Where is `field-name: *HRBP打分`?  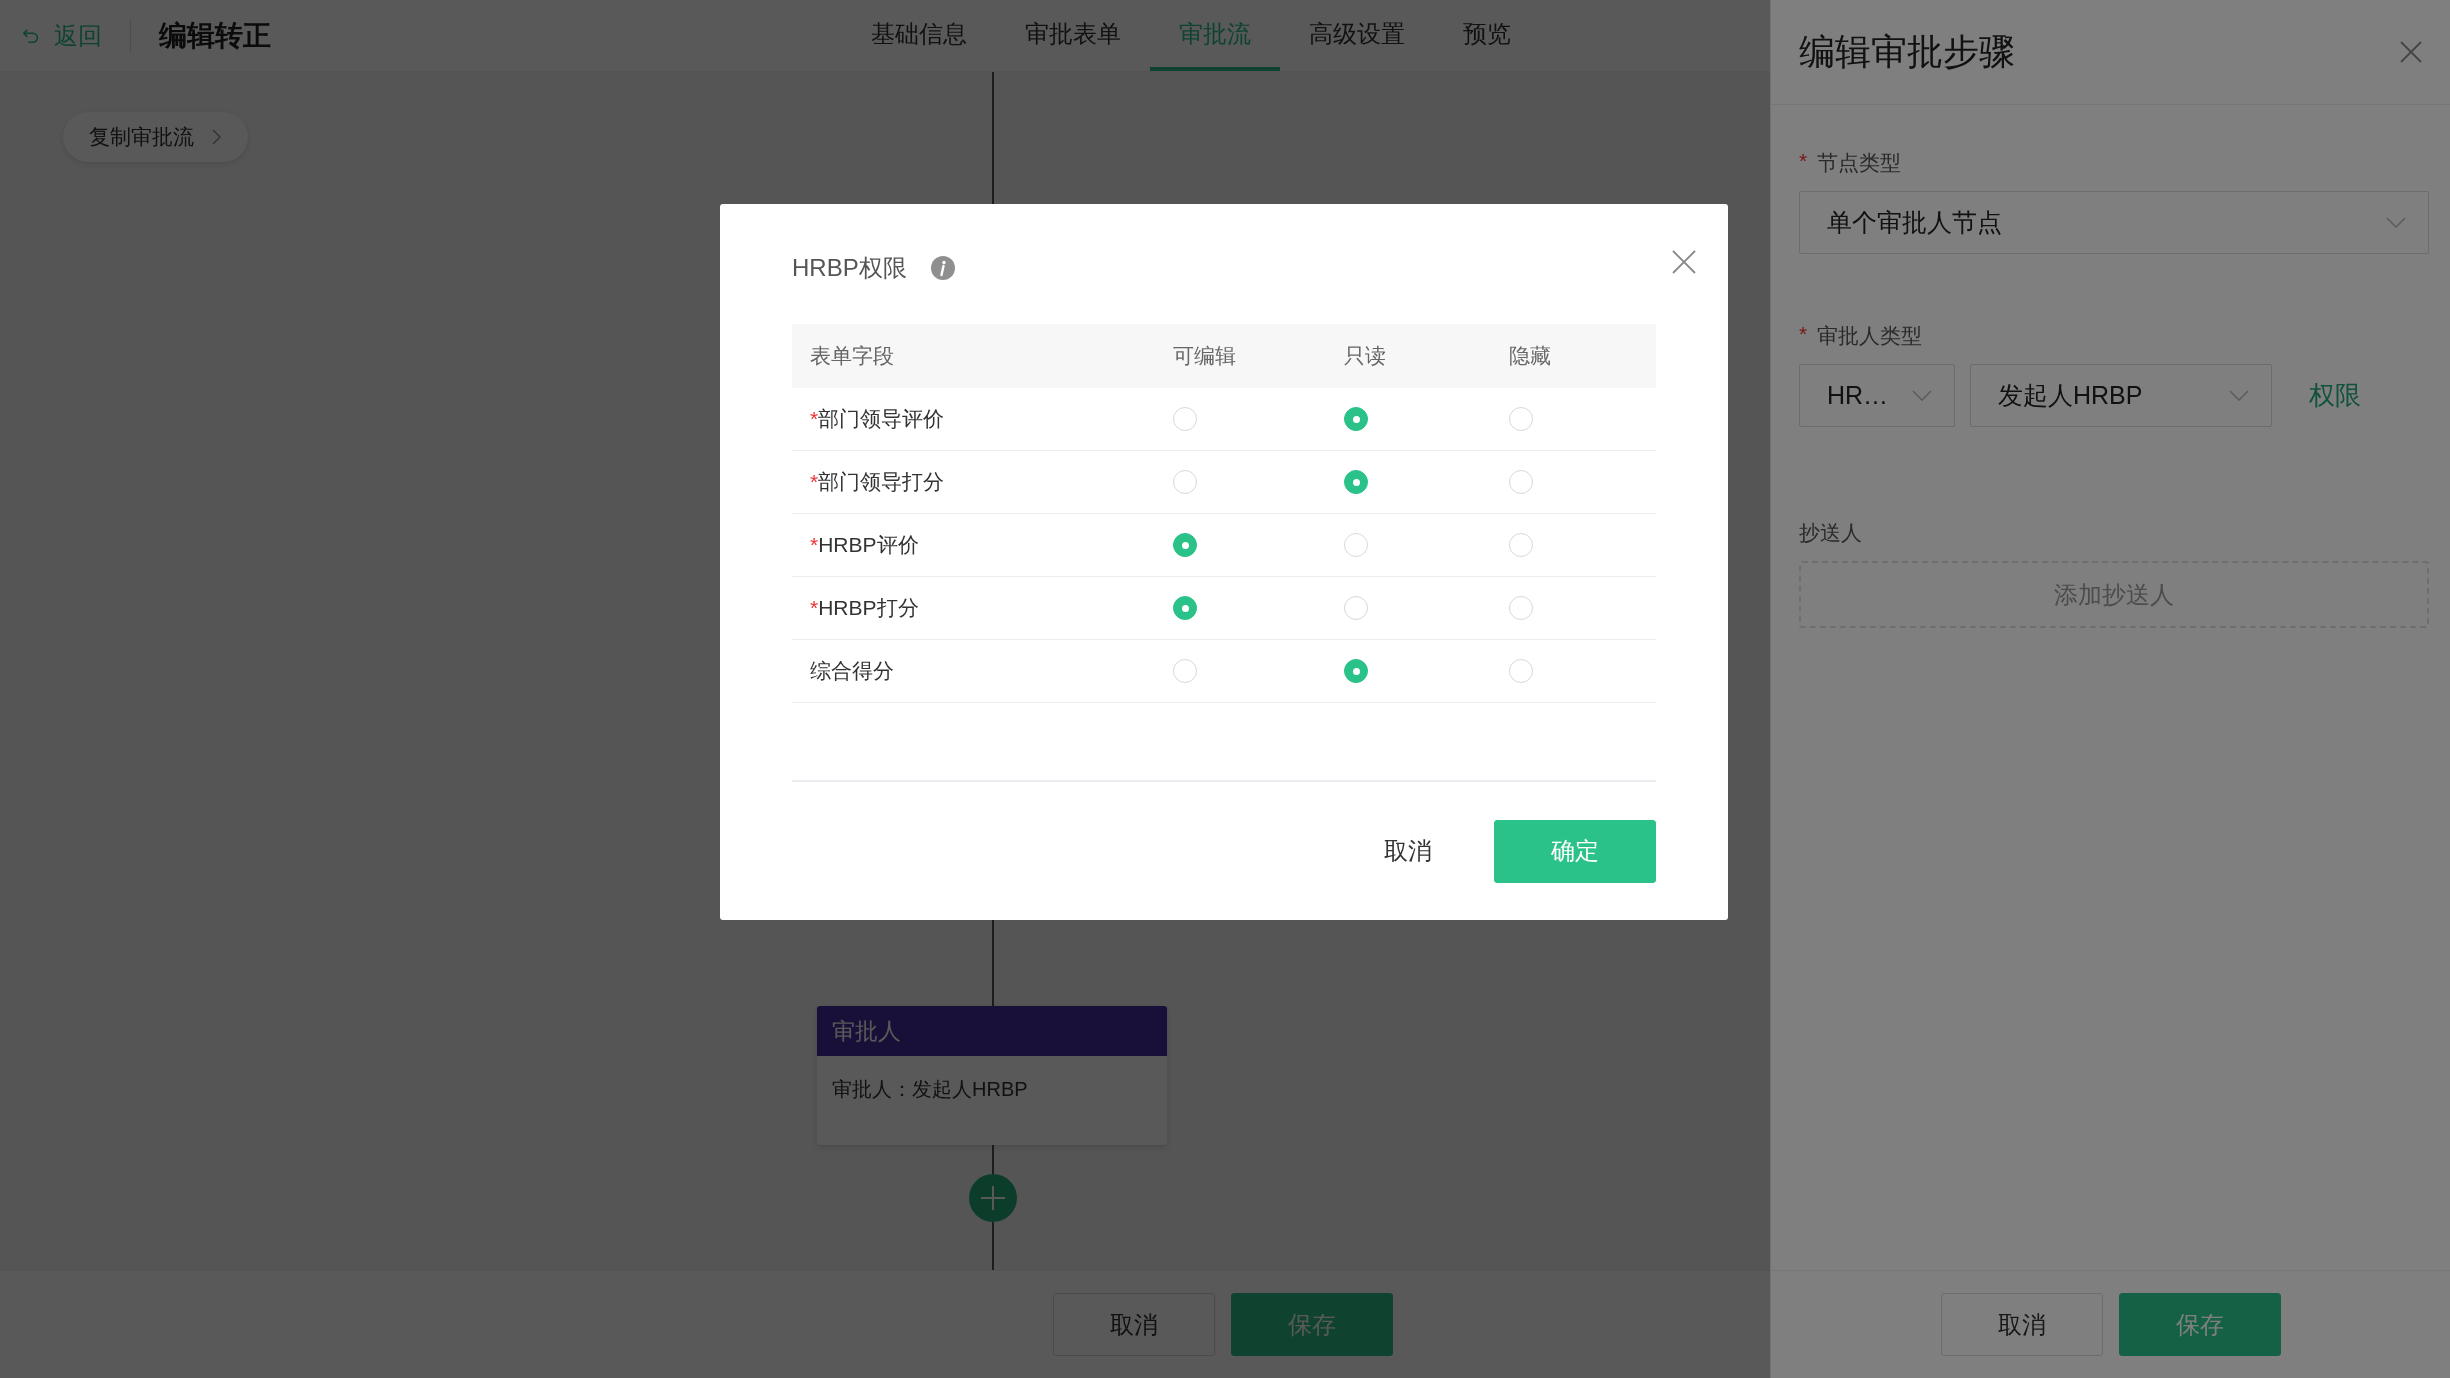 field-name: *HRBP打分 is located at coordinates (982, 608).